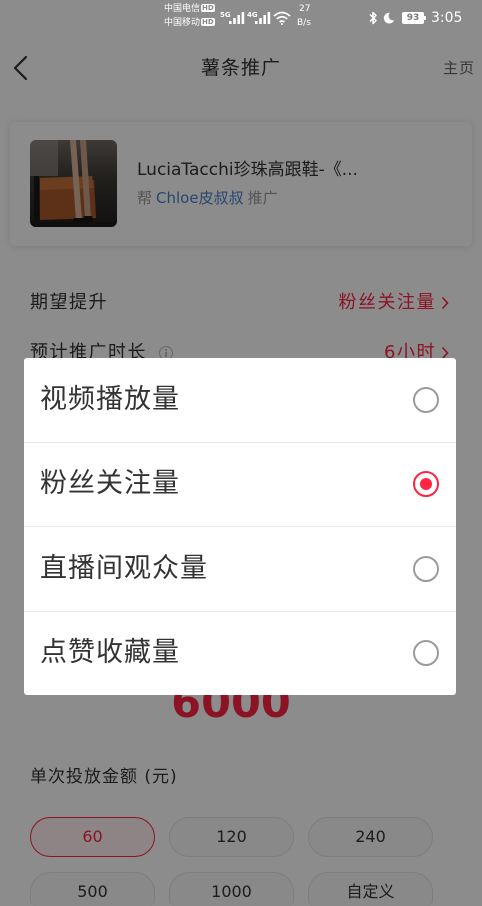 The width and height of the screenshot is (482, 906). Describe the element at coordinates (110, 484) in the screenshot. I see `goal-option-label: 粉丝关注量` at that location.